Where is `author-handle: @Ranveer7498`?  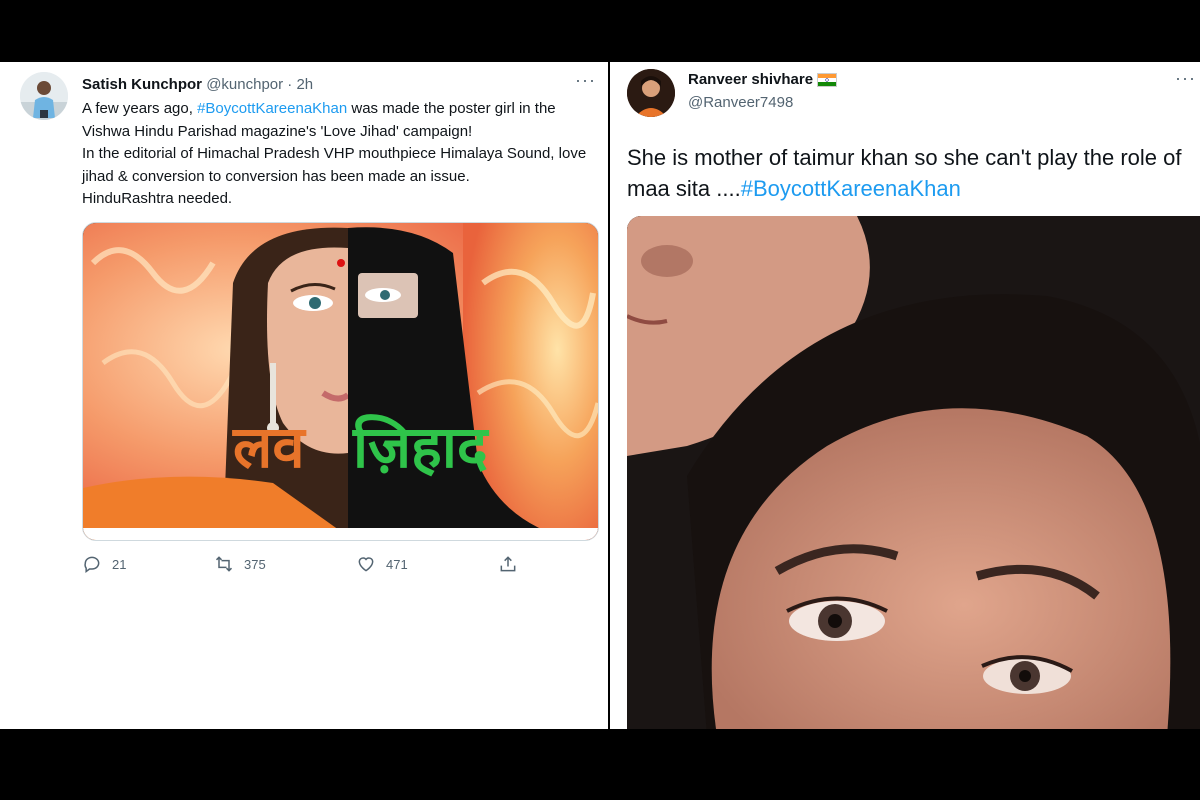 author-handle: @Ranveer7498 is located at coordinates (740, 102).